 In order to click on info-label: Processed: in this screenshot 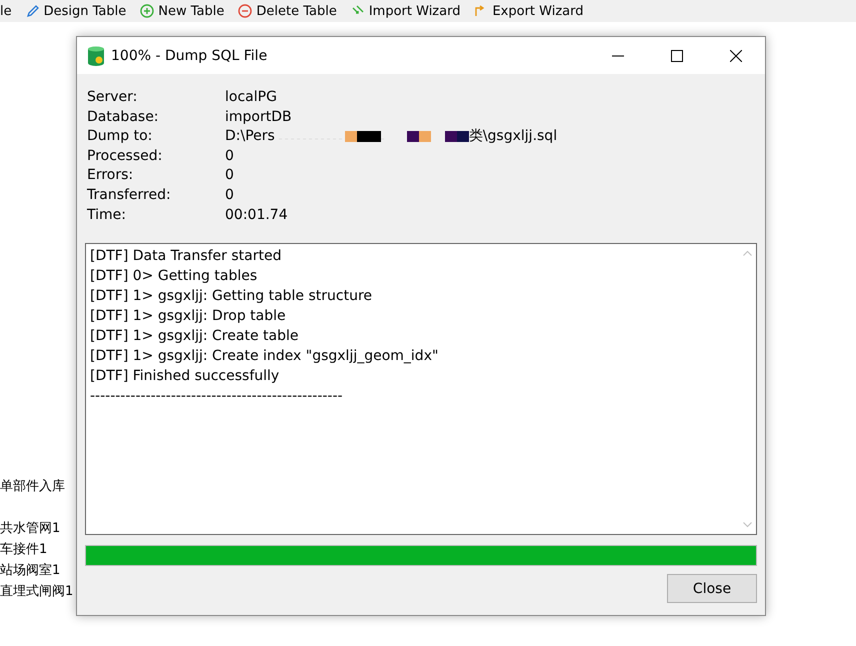, I will do `click(125, 156)`.